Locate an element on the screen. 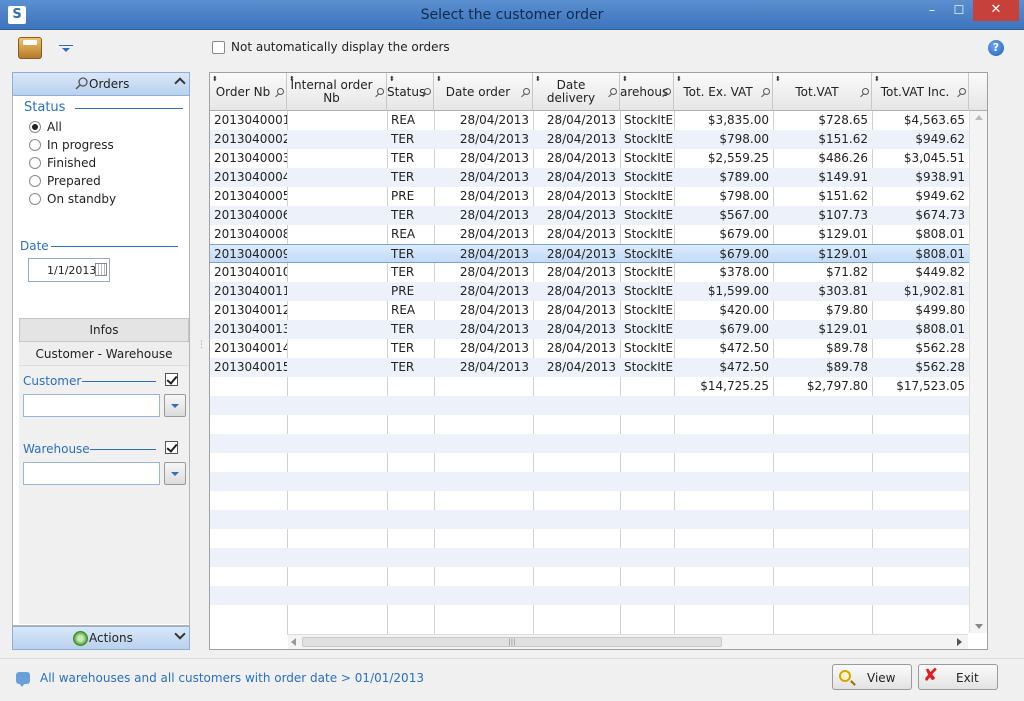 The image size is (1024, 701). status-radio-on-standby is located at coordinates (35, 199).